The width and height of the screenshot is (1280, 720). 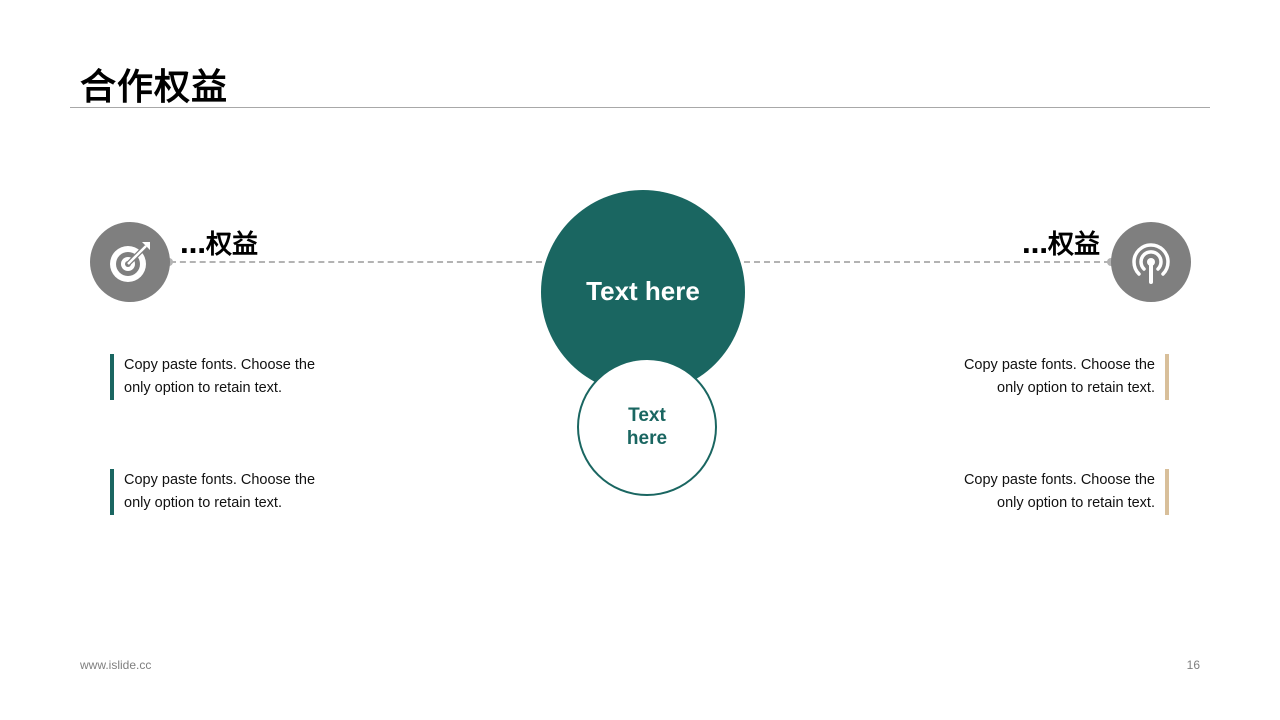 What do you see at coordinates (219, 245) in the screenshot?
I see `left-section-heading: …权益` at bounding box center [219, 245].